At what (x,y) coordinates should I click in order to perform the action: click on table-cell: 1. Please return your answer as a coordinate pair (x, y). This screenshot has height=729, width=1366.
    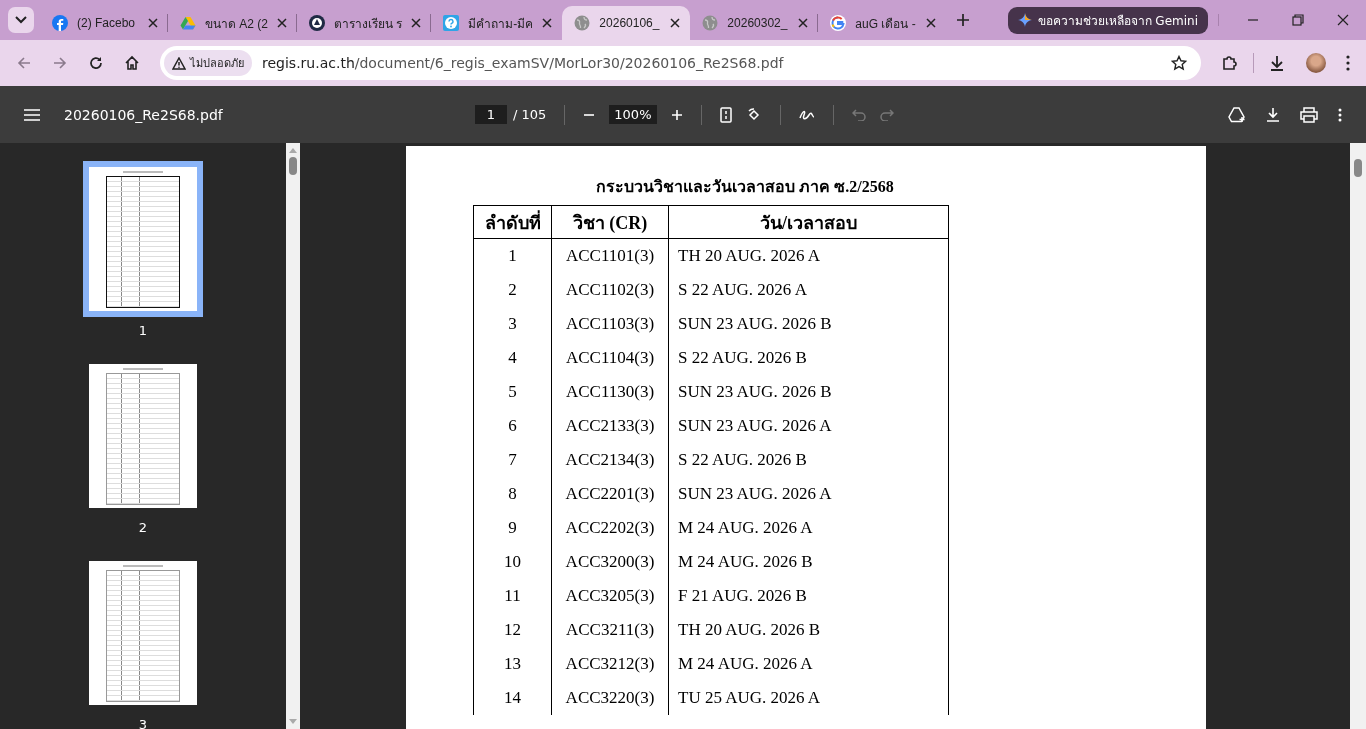
    Looking at the image, I should click on (512, 255).